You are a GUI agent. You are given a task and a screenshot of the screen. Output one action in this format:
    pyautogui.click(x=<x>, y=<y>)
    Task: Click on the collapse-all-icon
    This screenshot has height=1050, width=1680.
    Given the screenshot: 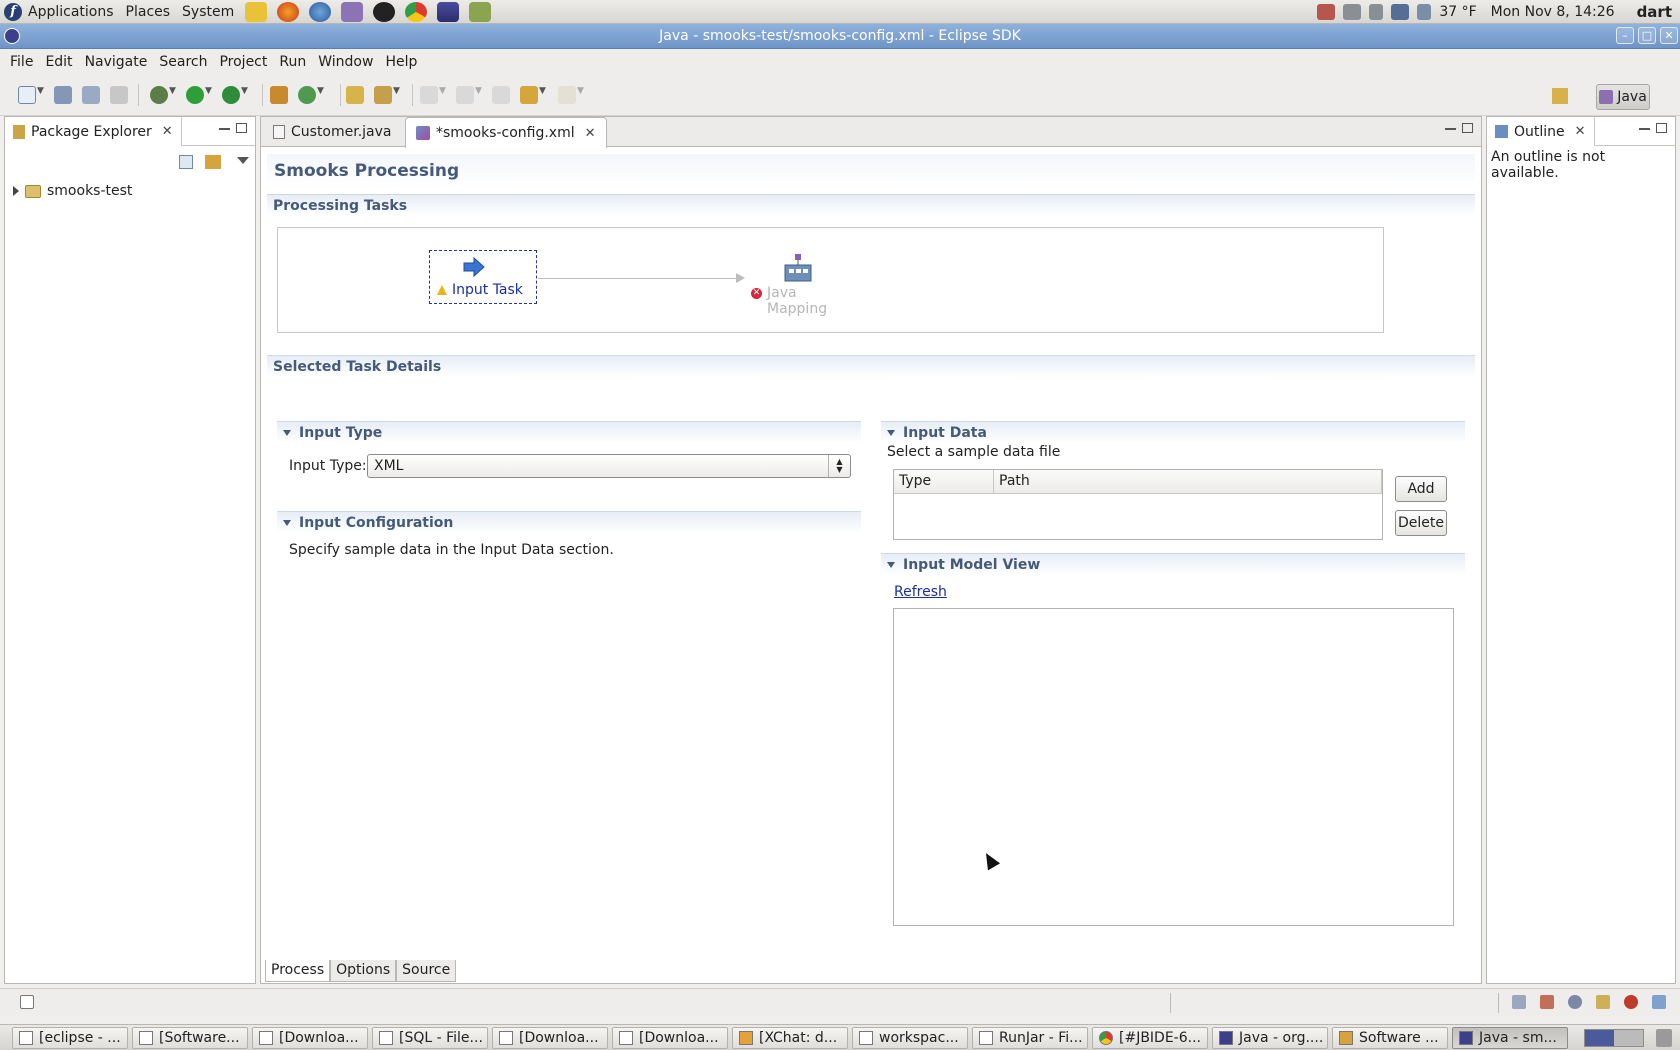 What is the action you would take?
    pyautogui.click(x=186, y=162)
    